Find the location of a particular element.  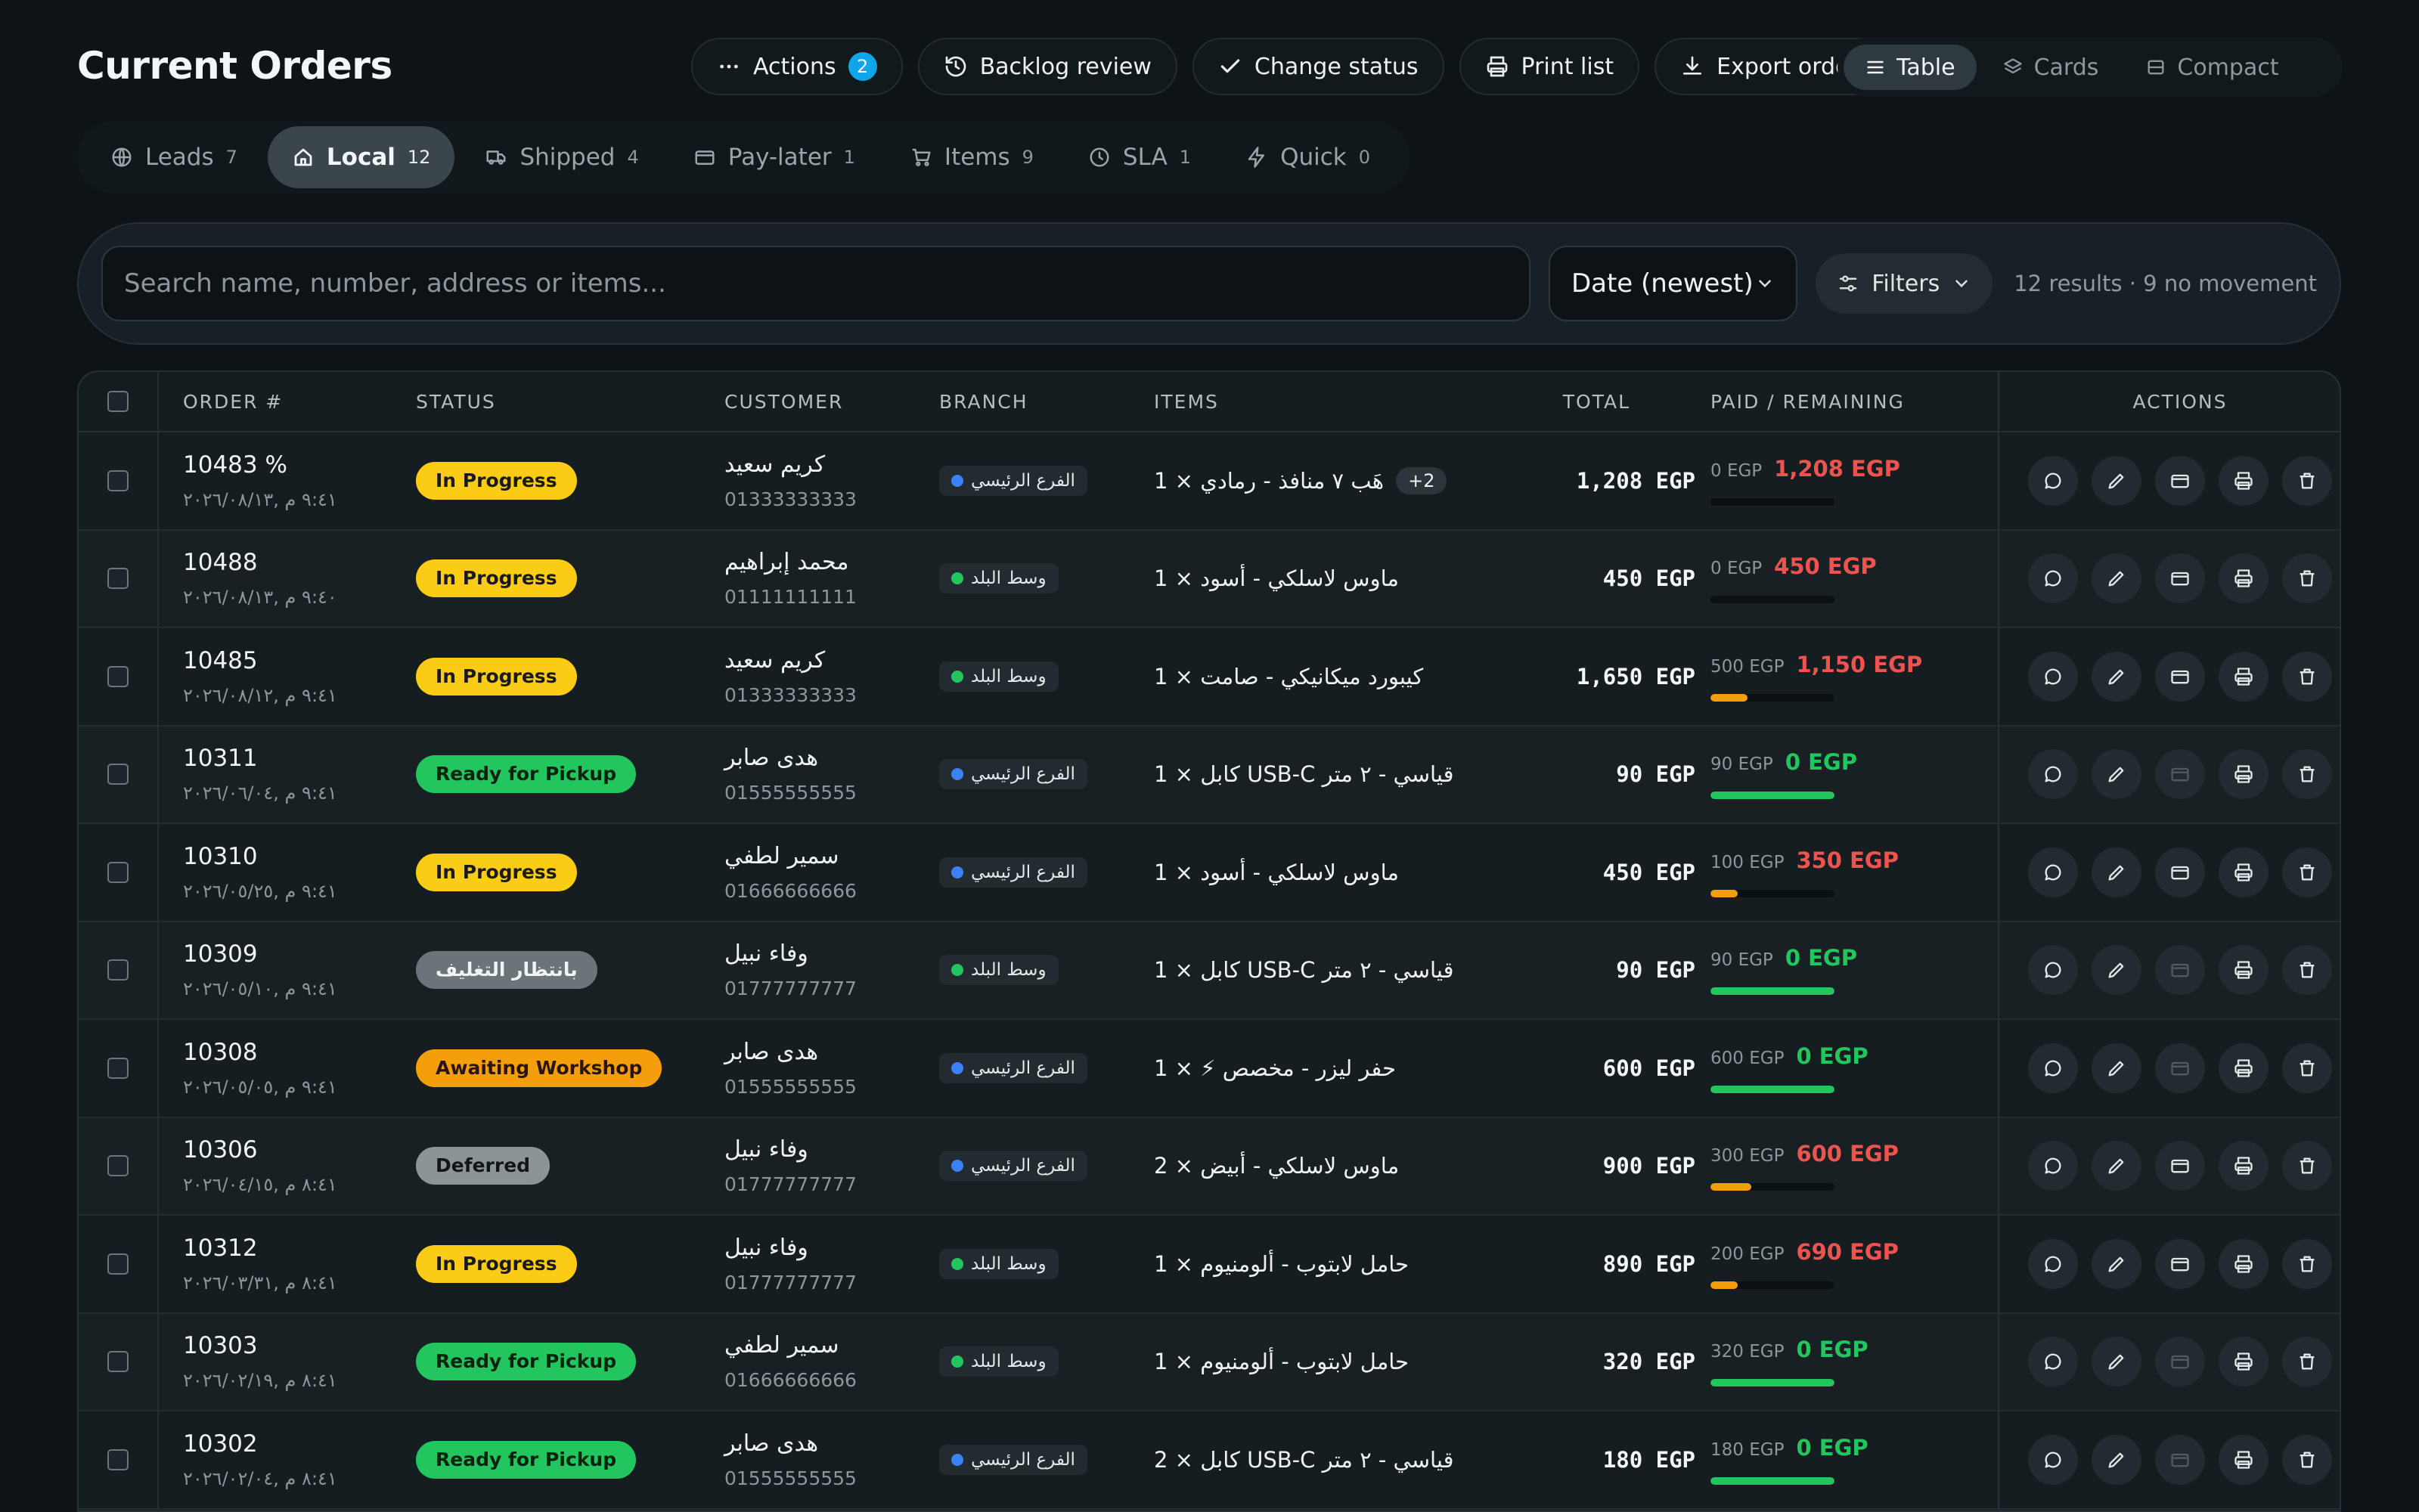

print-list-button: Print list is located at coordinates (1549, 66).